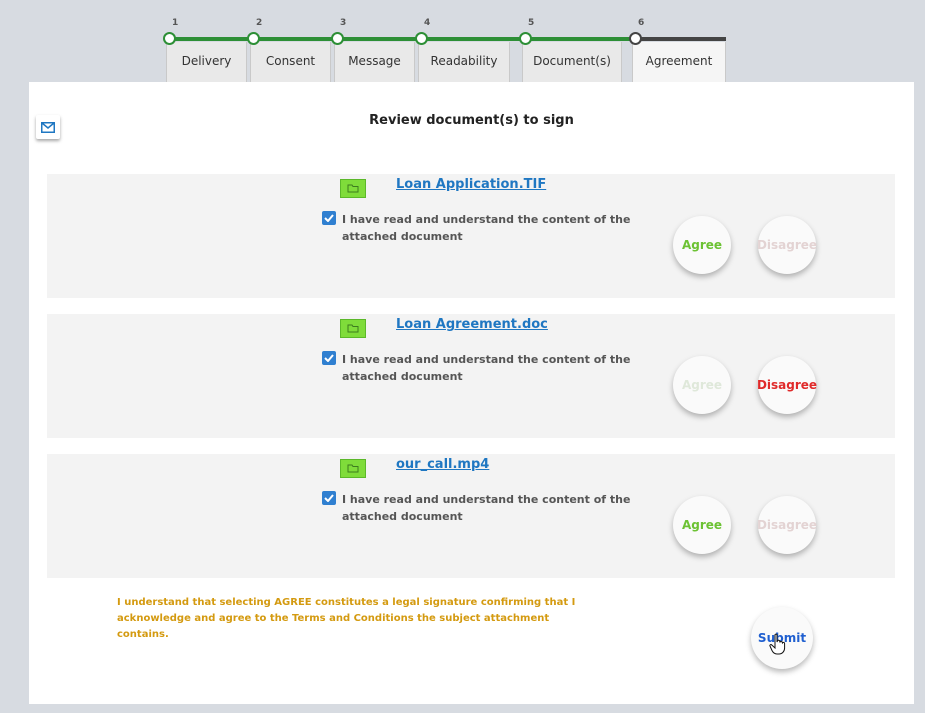  Describe the element at coordinates (641, 23) in the screenshot. I see `step-number: 6` at that location.